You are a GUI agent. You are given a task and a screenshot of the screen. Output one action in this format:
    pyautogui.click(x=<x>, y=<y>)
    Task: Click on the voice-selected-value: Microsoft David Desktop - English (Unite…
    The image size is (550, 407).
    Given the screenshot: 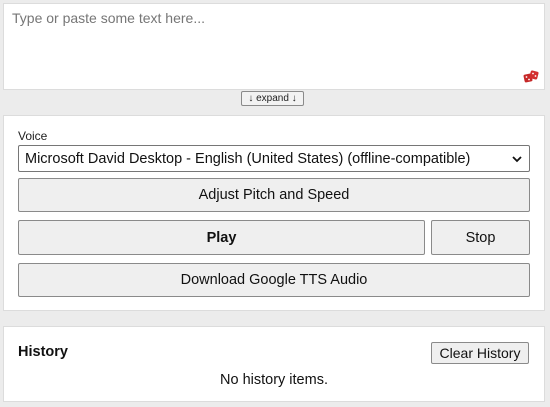 What is the action you would take?
    pyautogui.click(x=248, y=158)
    